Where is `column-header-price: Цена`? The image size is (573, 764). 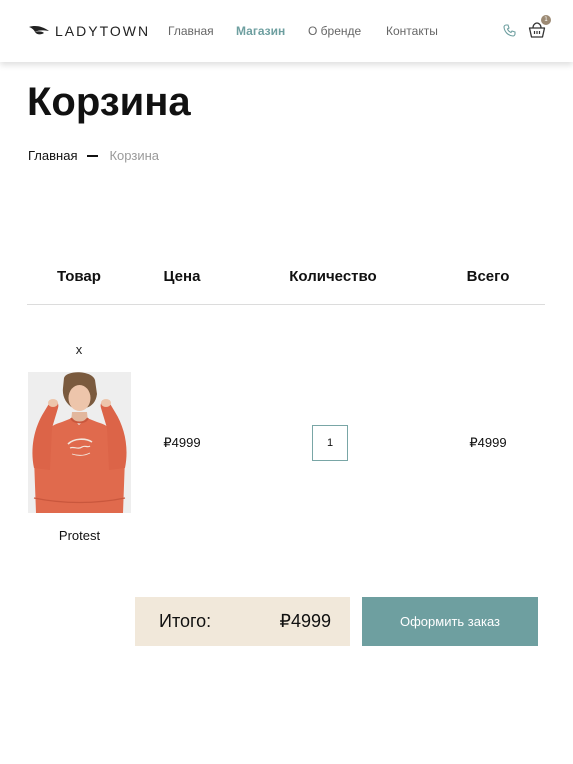 column-header-price: Цена is located at coordinates (182, 276).